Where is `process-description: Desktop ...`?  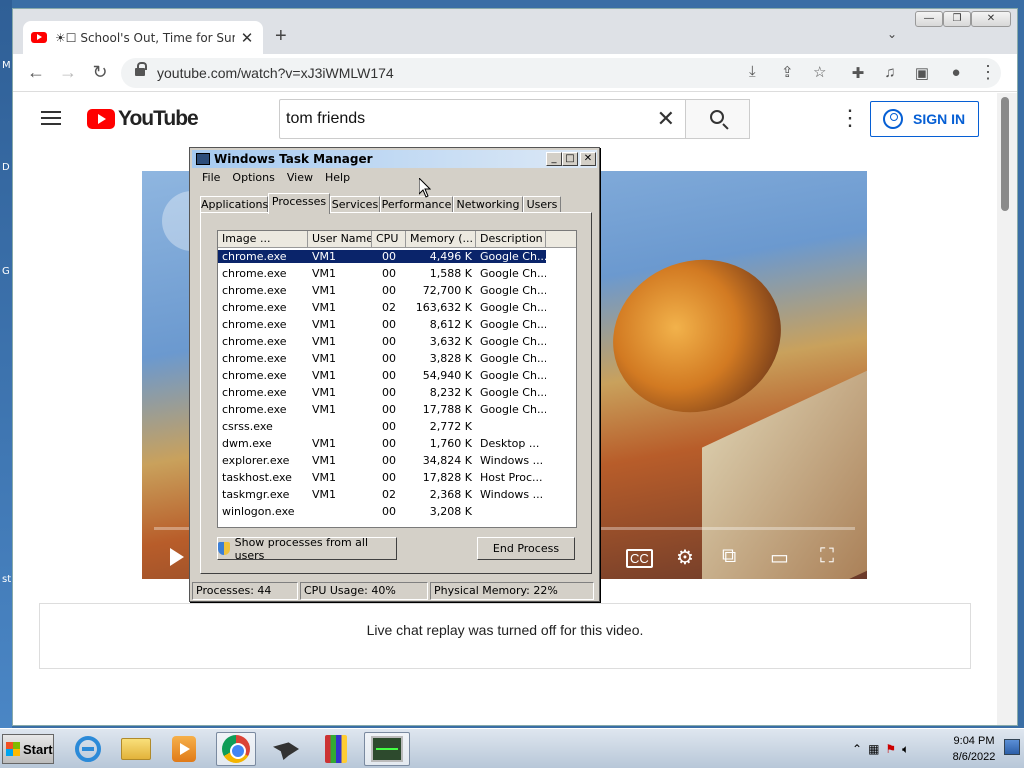 process-description: Desktop ... is located at coordinates (510, 443).